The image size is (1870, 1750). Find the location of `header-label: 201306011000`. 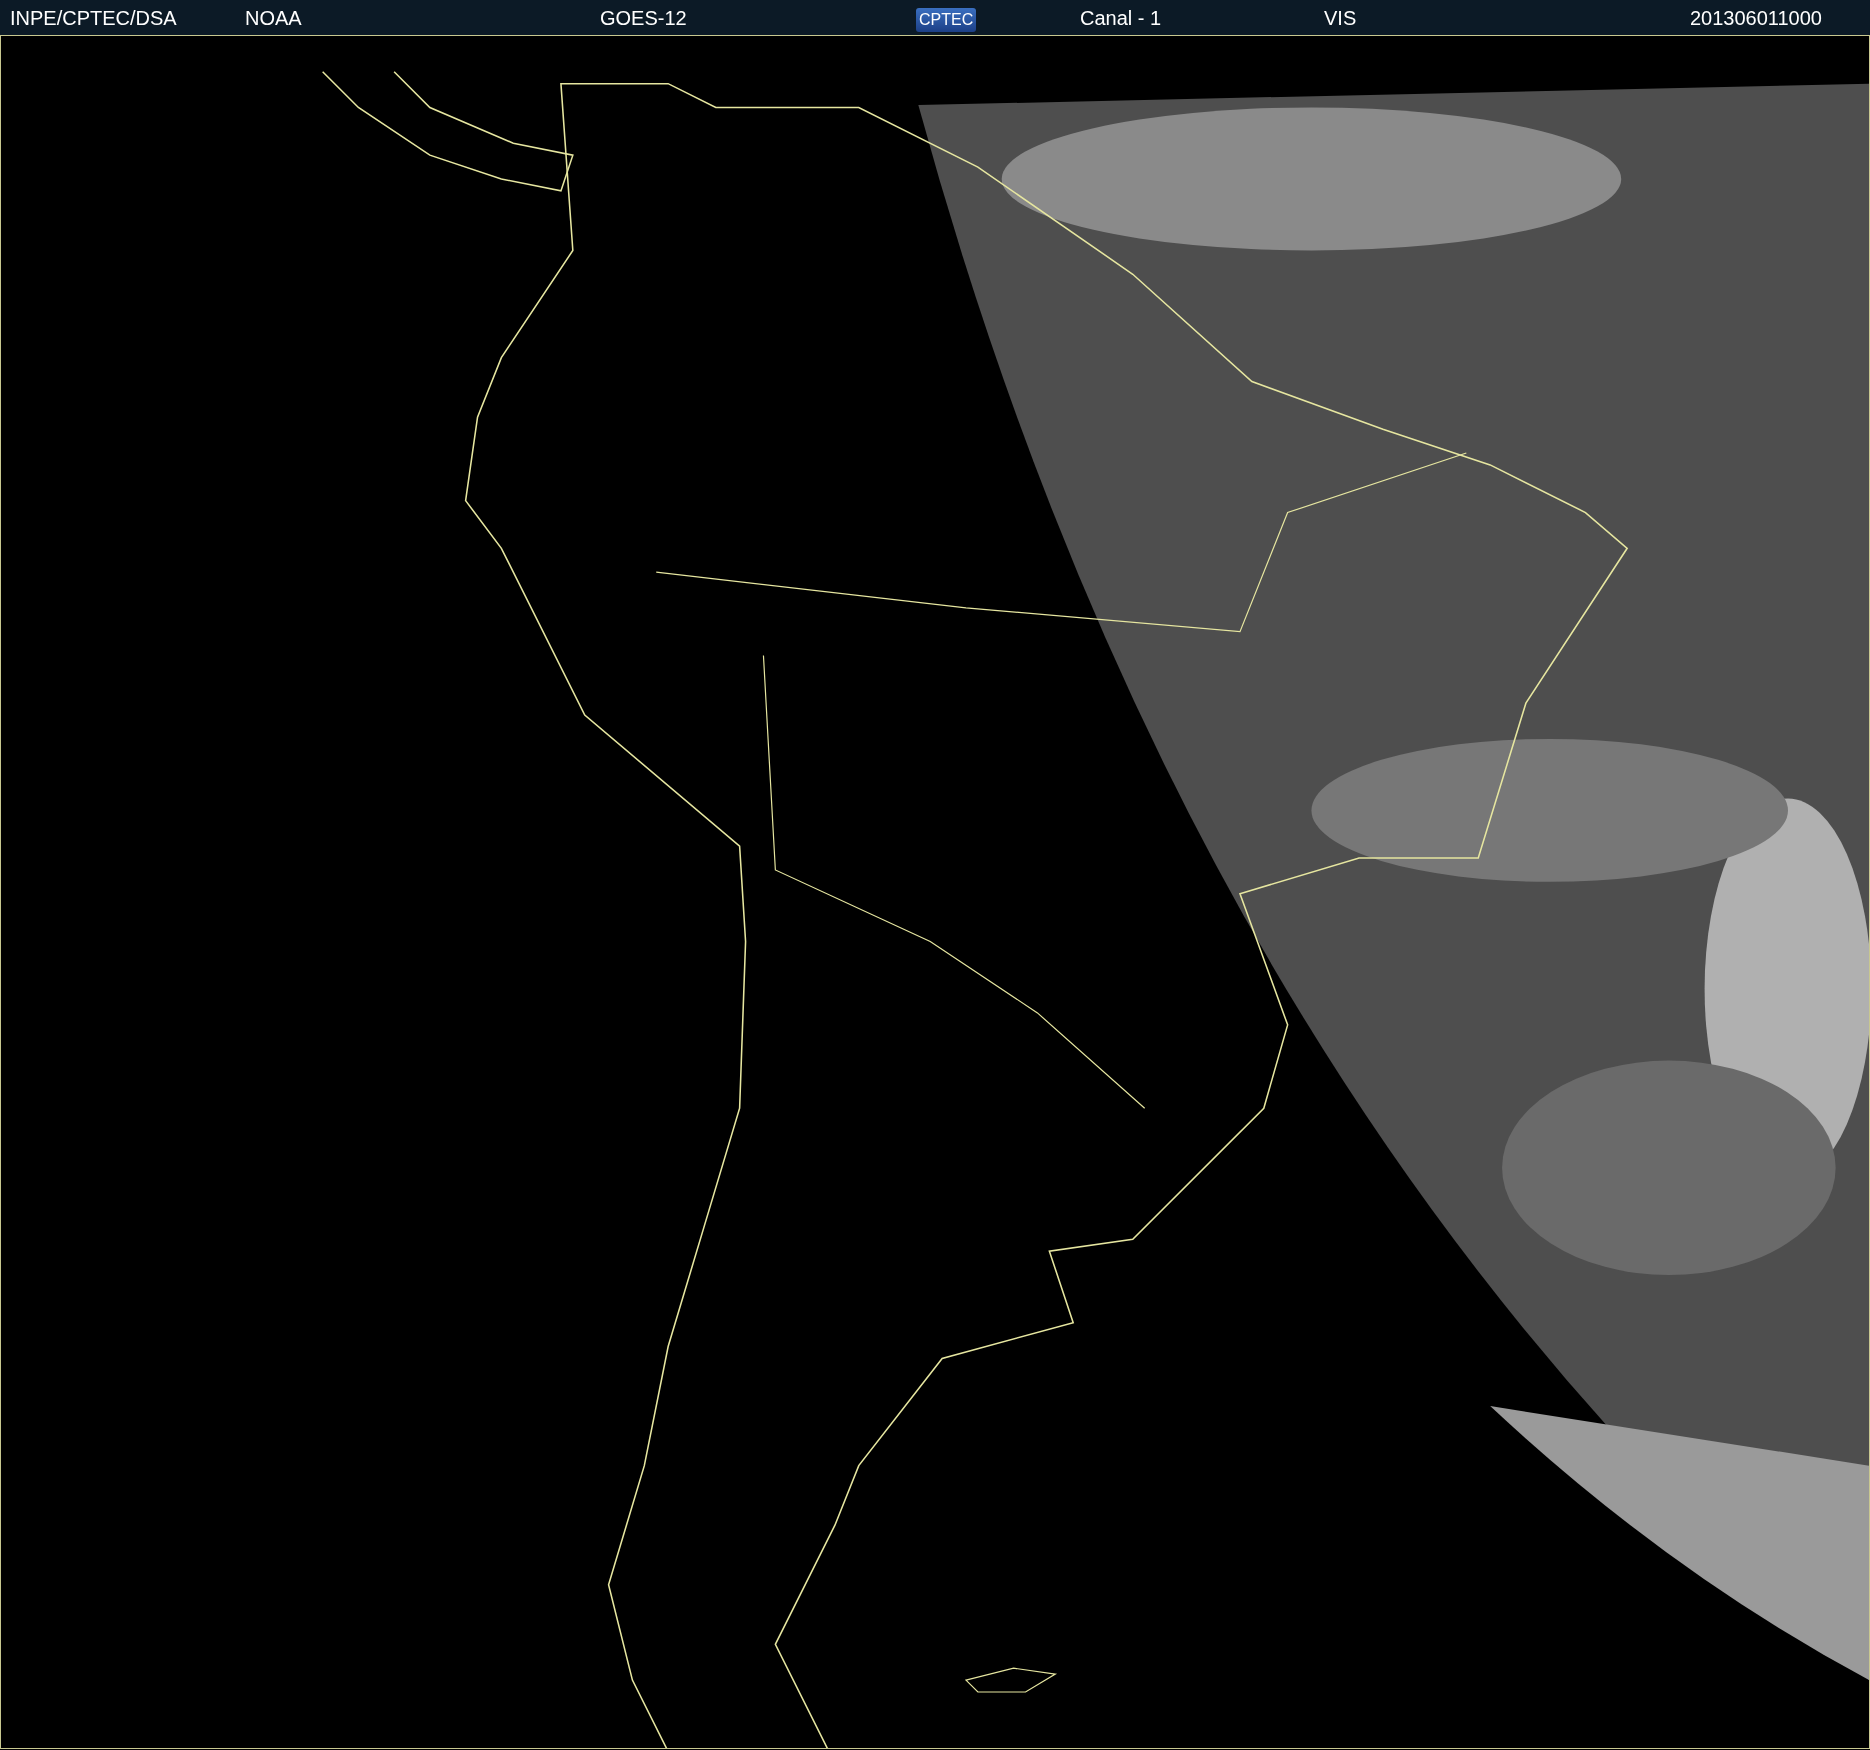

header-label: 201306011000 is located at coordinates (1756, 17).